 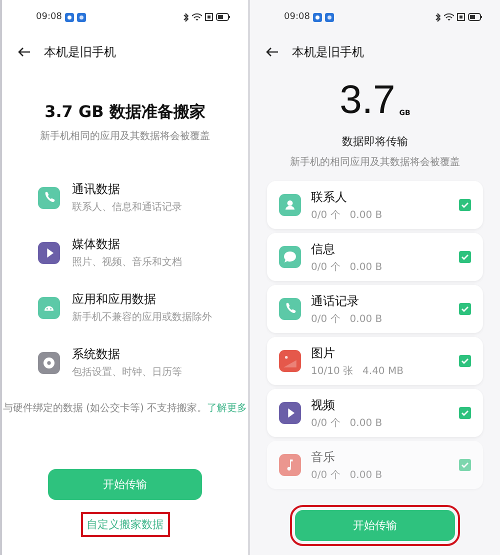 What do you see at coordinates (96, 354) in the screenshot?
I see `category-title: 系统数据` at bounding box center [96, 354].